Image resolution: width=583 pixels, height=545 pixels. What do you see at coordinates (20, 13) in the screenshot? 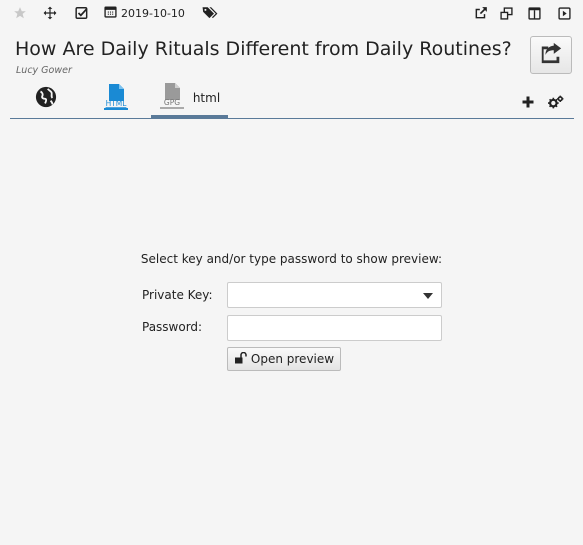
I see `star-icon` at bounding box center [20, 13].